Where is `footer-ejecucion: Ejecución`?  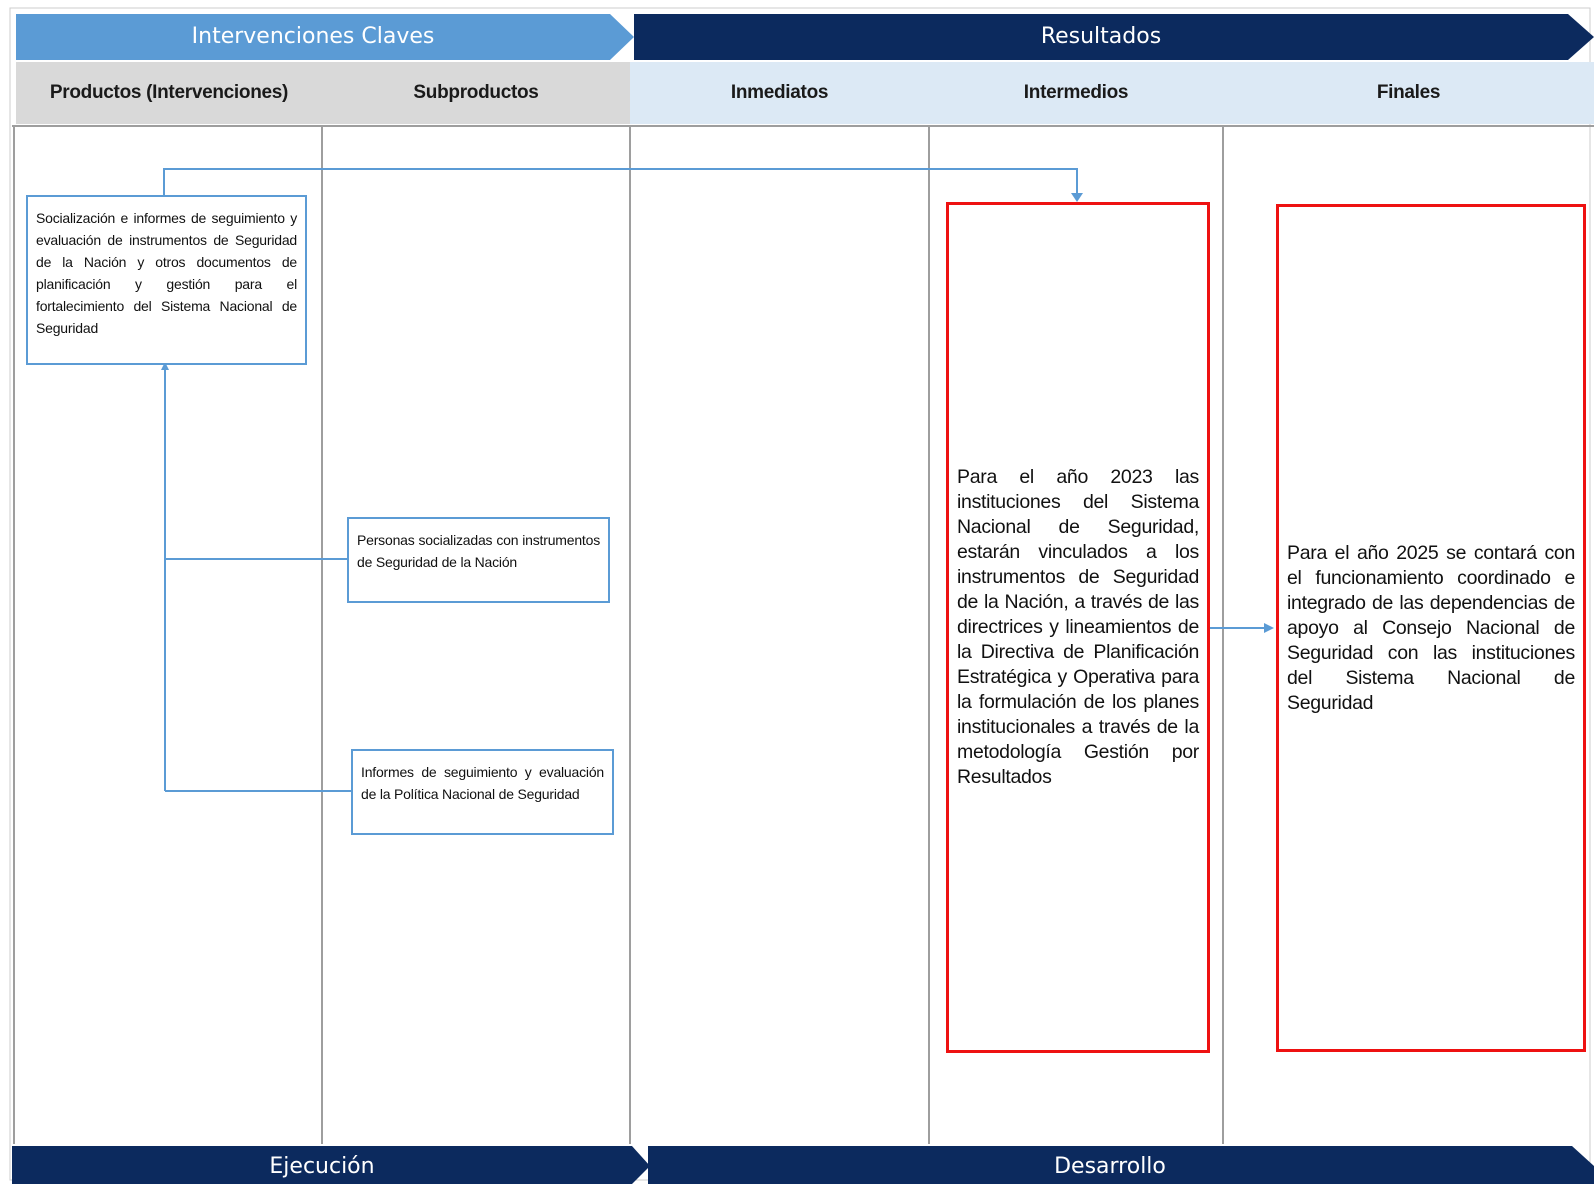 footer-ejecucion: Ejecución is located at coordinates (322, 1166).